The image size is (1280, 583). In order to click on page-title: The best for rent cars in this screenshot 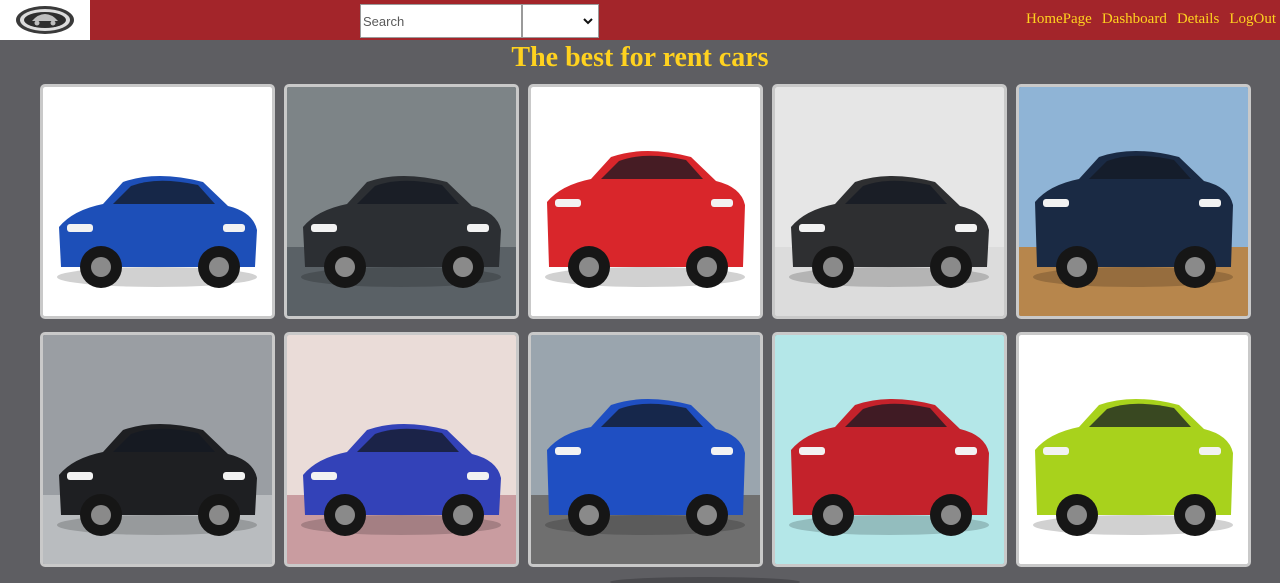, I will do `click(640, 57)`.